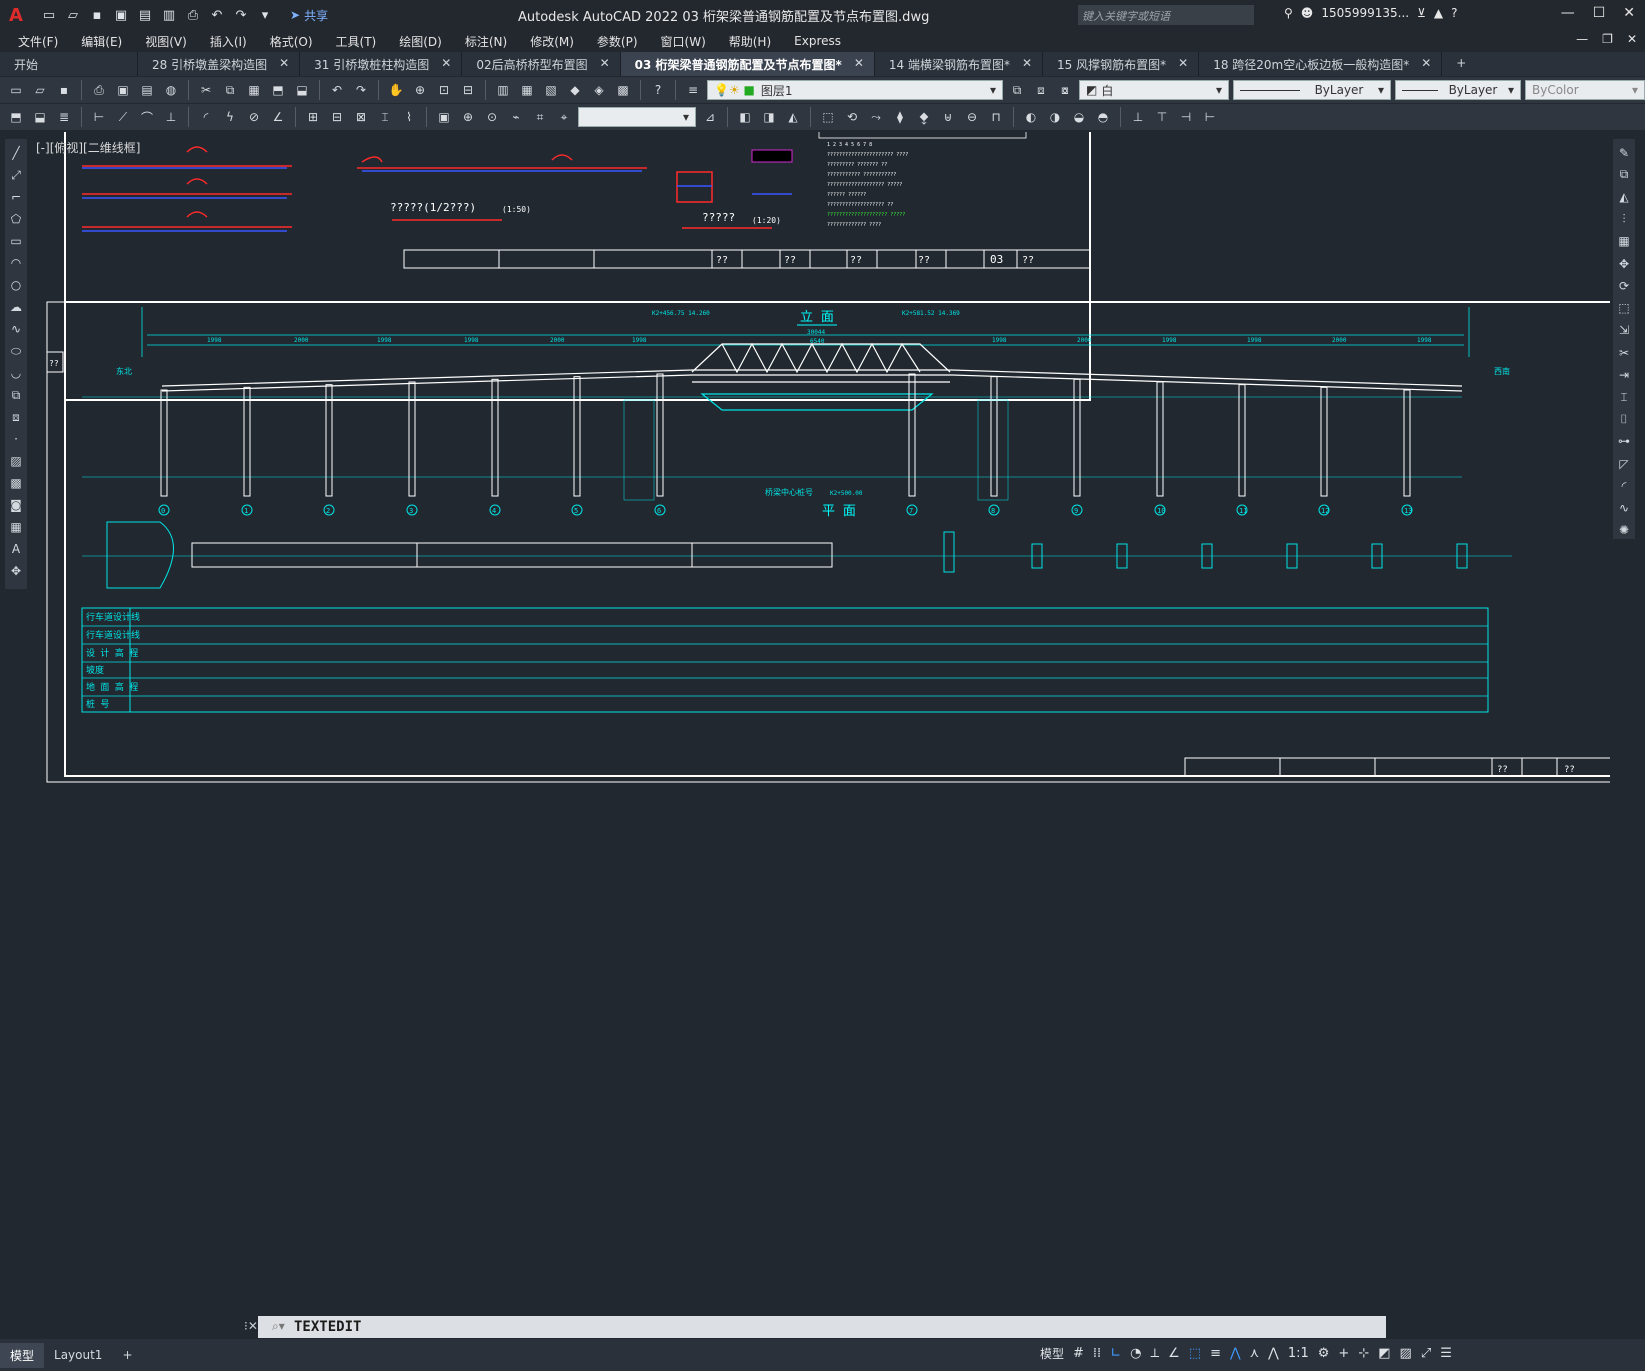 Image resolution: width=1645 pixels, height=1371 pixels. I want to click on file-tab-3: 02后高桥桥型布置图 ✕, so click(541, 64).